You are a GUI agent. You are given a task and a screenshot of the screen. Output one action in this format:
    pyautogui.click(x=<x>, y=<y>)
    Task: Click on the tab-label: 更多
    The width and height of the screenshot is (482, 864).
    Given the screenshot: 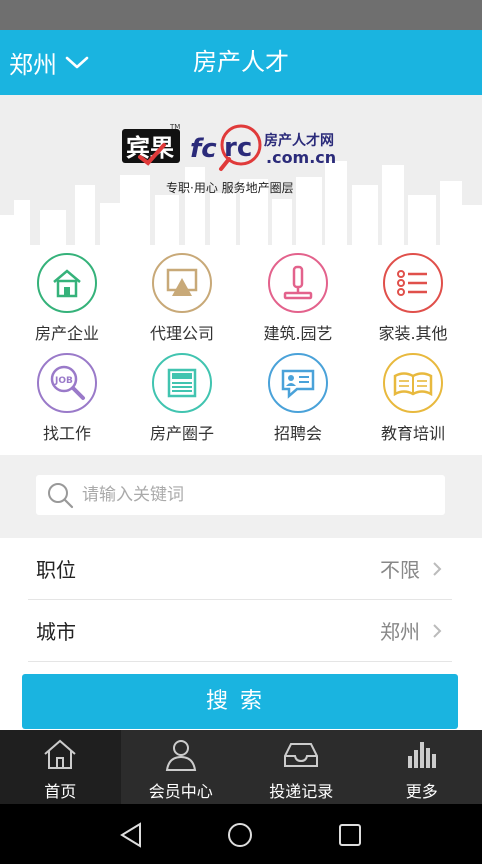 What is the action you would take?
    pyautogui.click(x=421, y=791)
    